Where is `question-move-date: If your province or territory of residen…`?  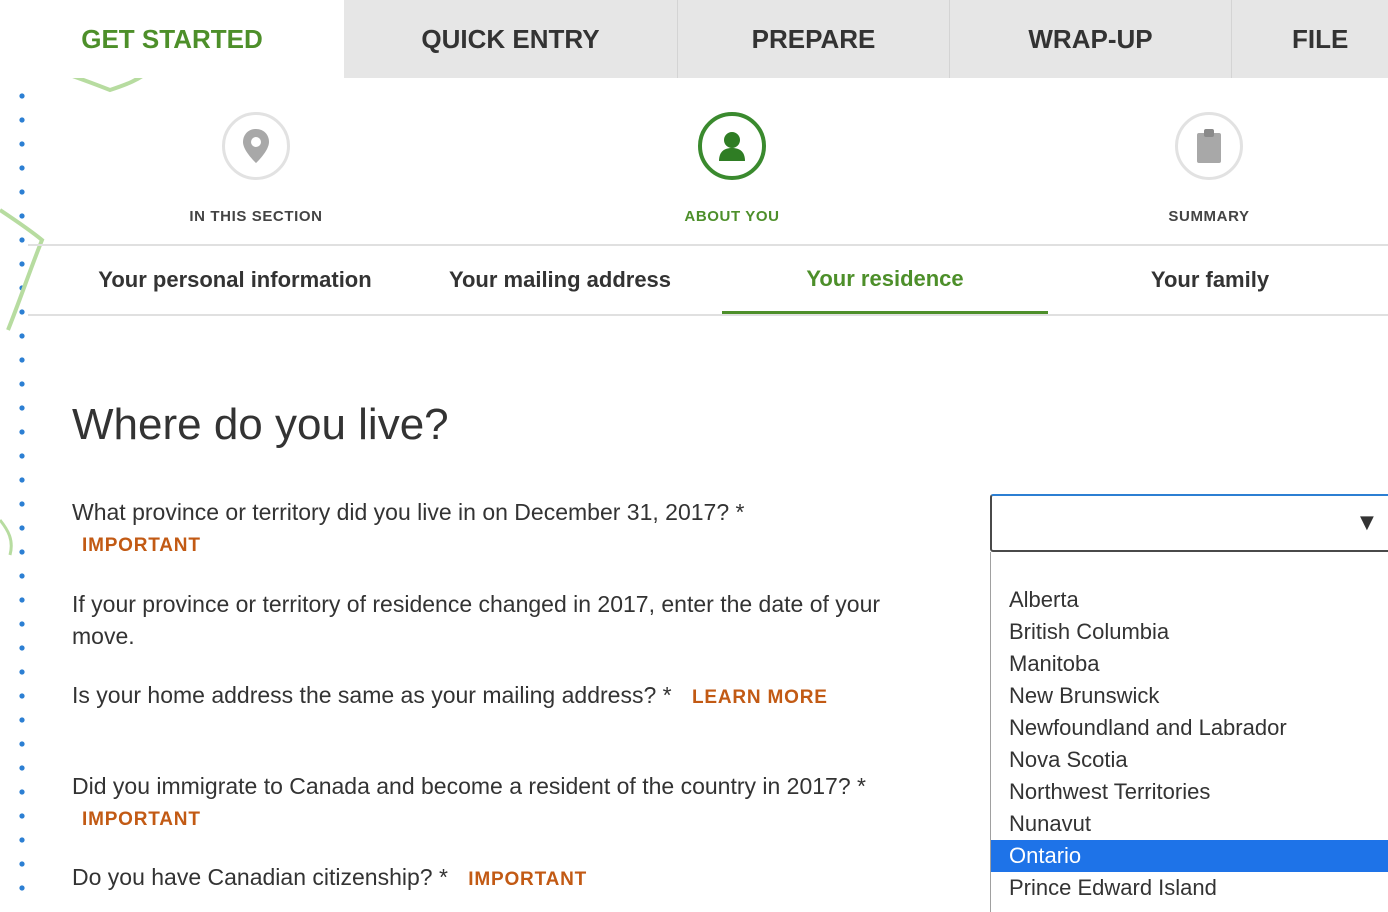
question-move-date: If your province or territory of residen… is located at coordinates (502, 620).